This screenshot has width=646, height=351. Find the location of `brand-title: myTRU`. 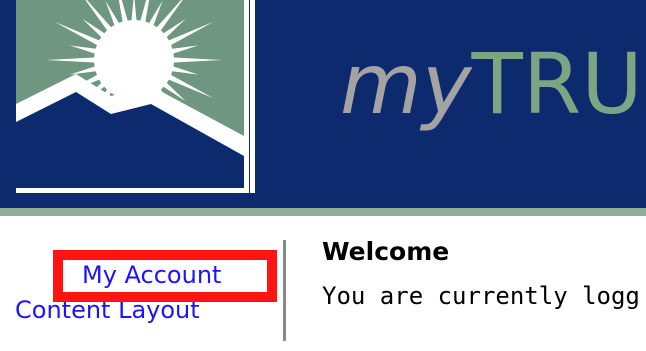

brand-title: myTRU is located at coordinates (491, 84).